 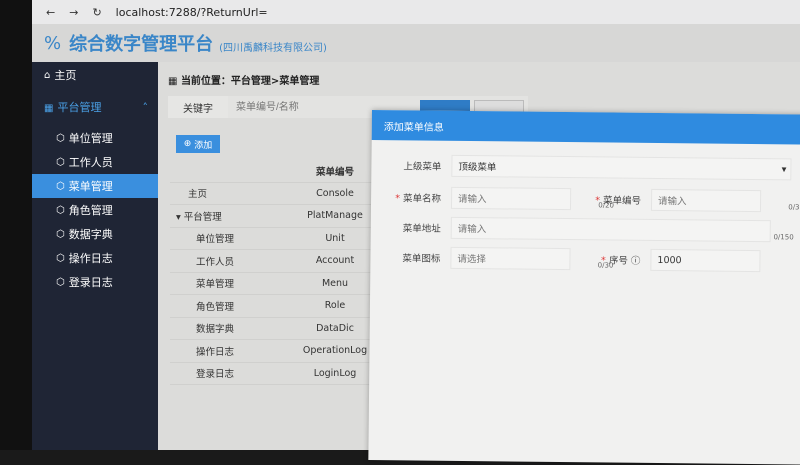 What do you see at coordinates (669, 260) in the screenshot?
I see `order-value: 1000` at bounding box center [669, 260].